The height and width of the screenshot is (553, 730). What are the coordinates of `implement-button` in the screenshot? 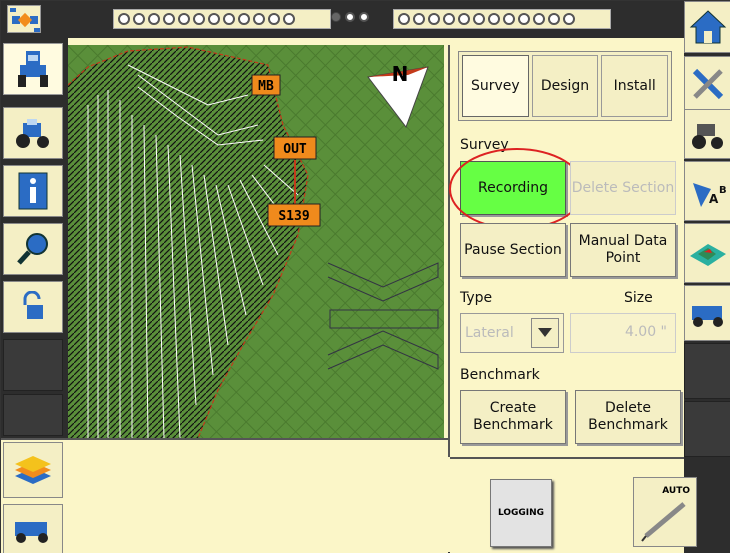 It's located at (707, 313).